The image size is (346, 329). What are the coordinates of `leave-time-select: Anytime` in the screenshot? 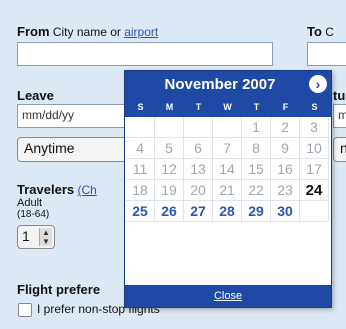 It's located at (74, 149).